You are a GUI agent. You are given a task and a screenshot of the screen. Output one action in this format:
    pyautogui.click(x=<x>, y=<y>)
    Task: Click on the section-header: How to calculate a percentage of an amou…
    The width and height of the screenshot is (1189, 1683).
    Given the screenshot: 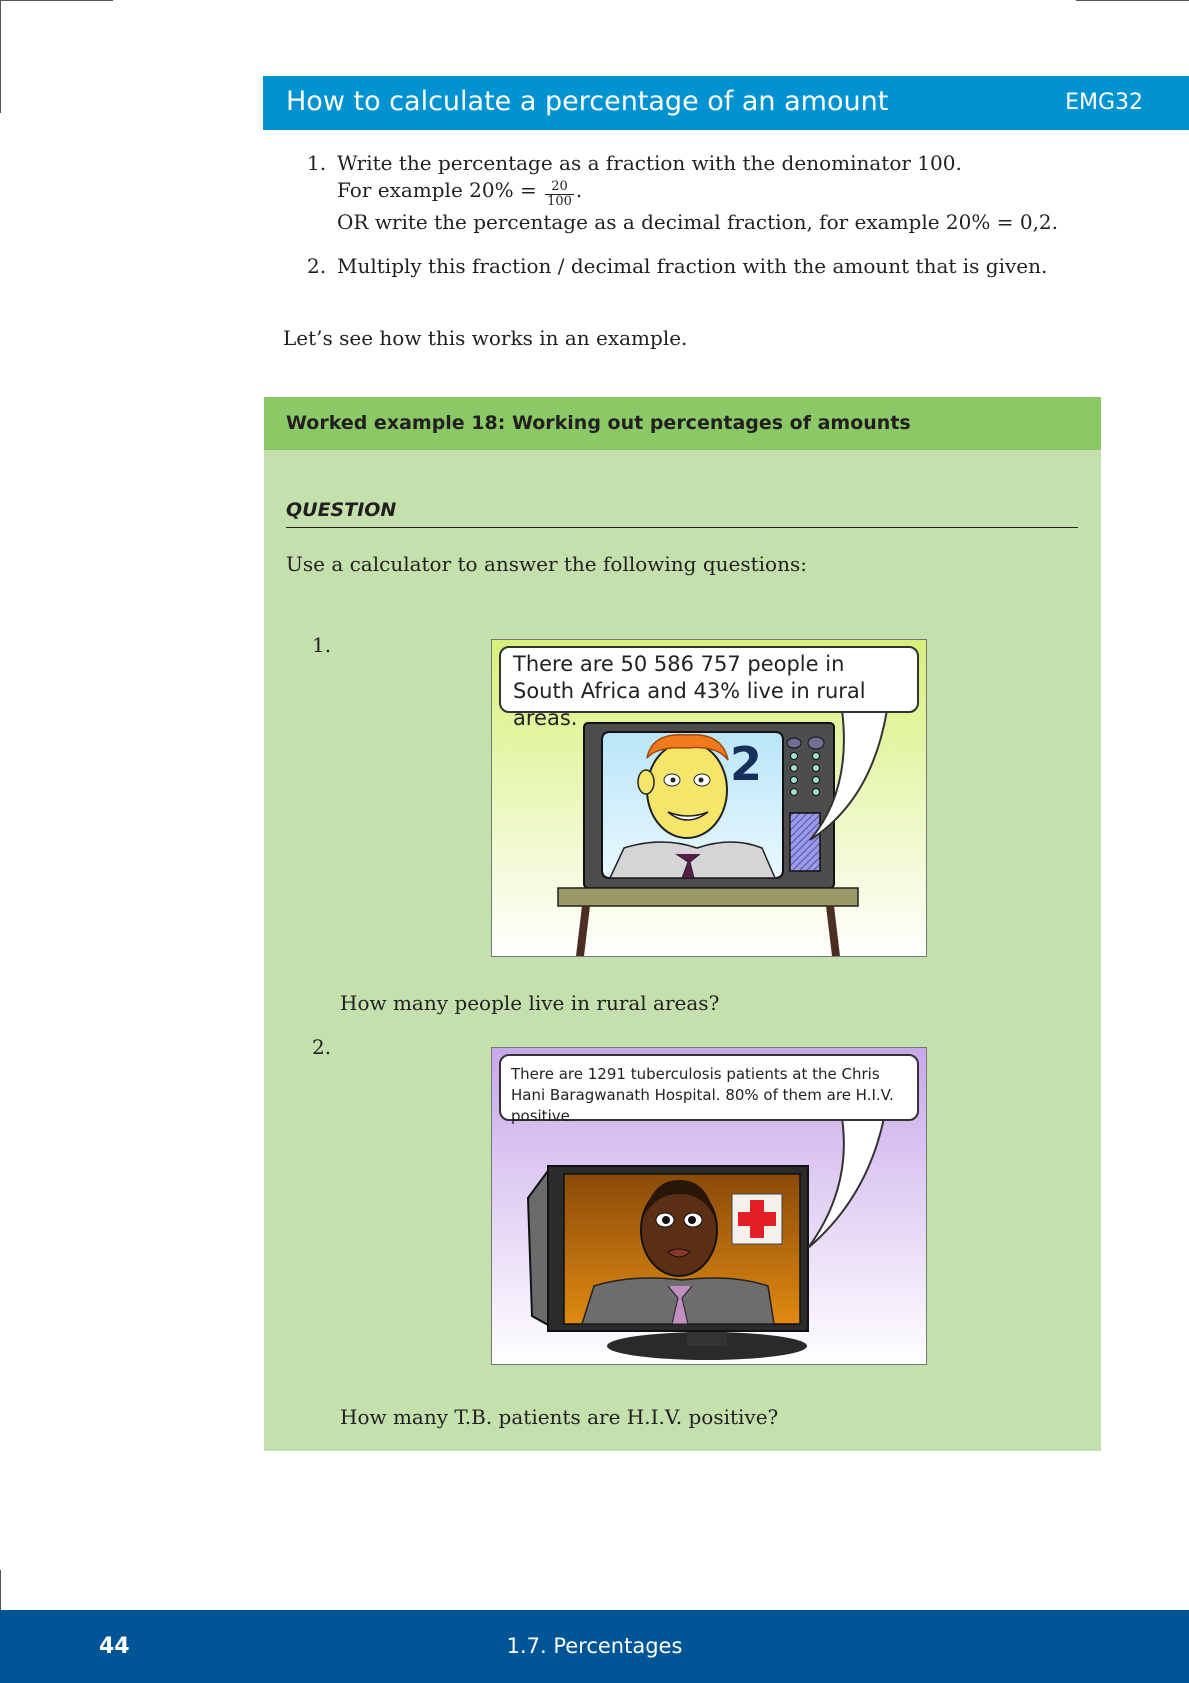 What is the action you would take?
    pyautogui.click(x=726, y=103)
    